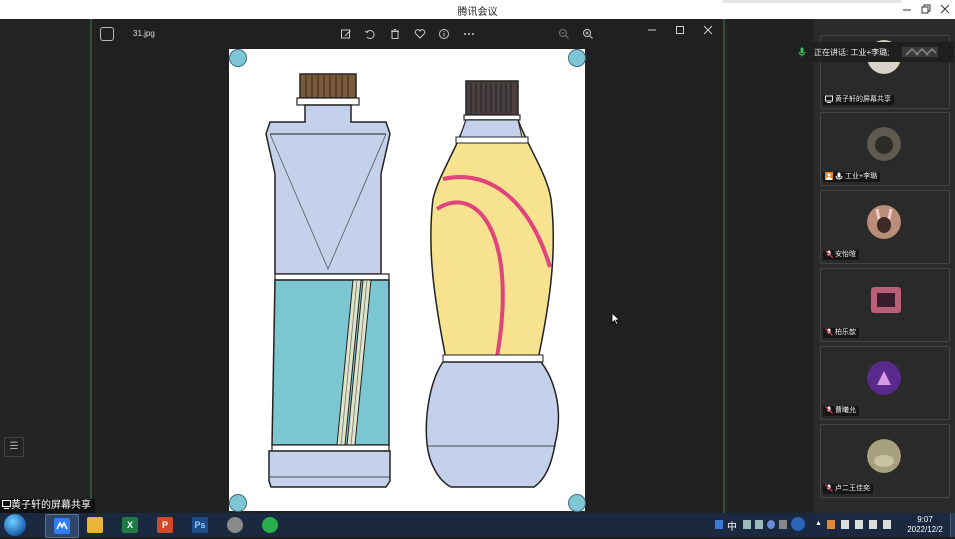 The image size is (955, 539). What do you see at coordinates (719, 524) in the screenshot?
I see `keyboard-icon` at bounding box center [719, 524].